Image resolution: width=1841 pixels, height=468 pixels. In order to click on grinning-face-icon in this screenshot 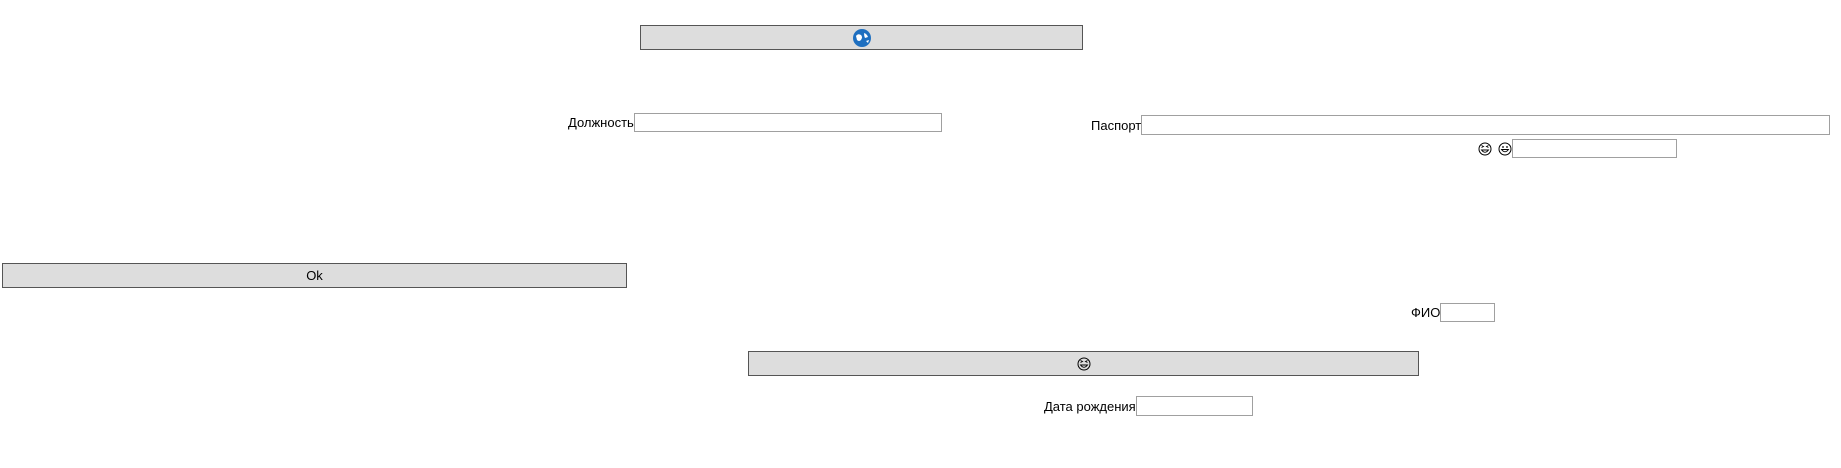, I will do `click(1505, 148)`.